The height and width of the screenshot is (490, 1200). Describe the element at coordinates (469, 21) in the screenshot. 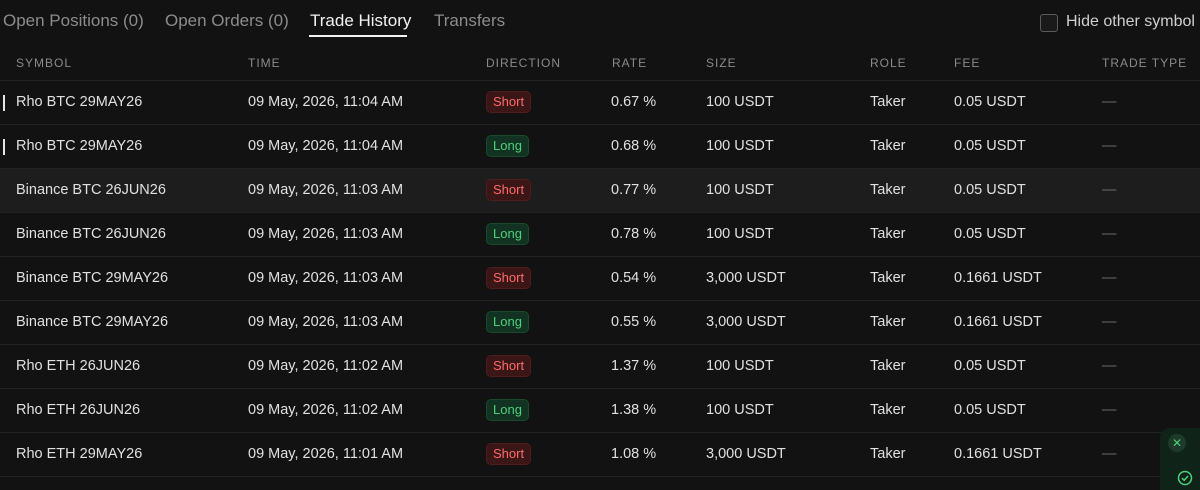

I see `tab-transfers: Transfers` at that location.